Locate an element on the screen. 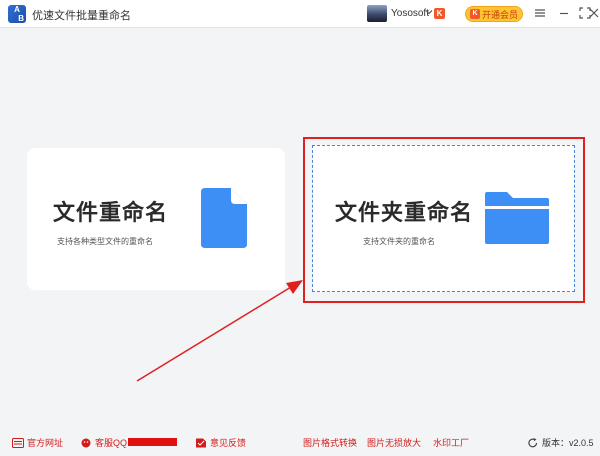 The image size is (600, 456). image-lossless-enlarge-label: 图片无损放大 is located at coordinates (394, 443).